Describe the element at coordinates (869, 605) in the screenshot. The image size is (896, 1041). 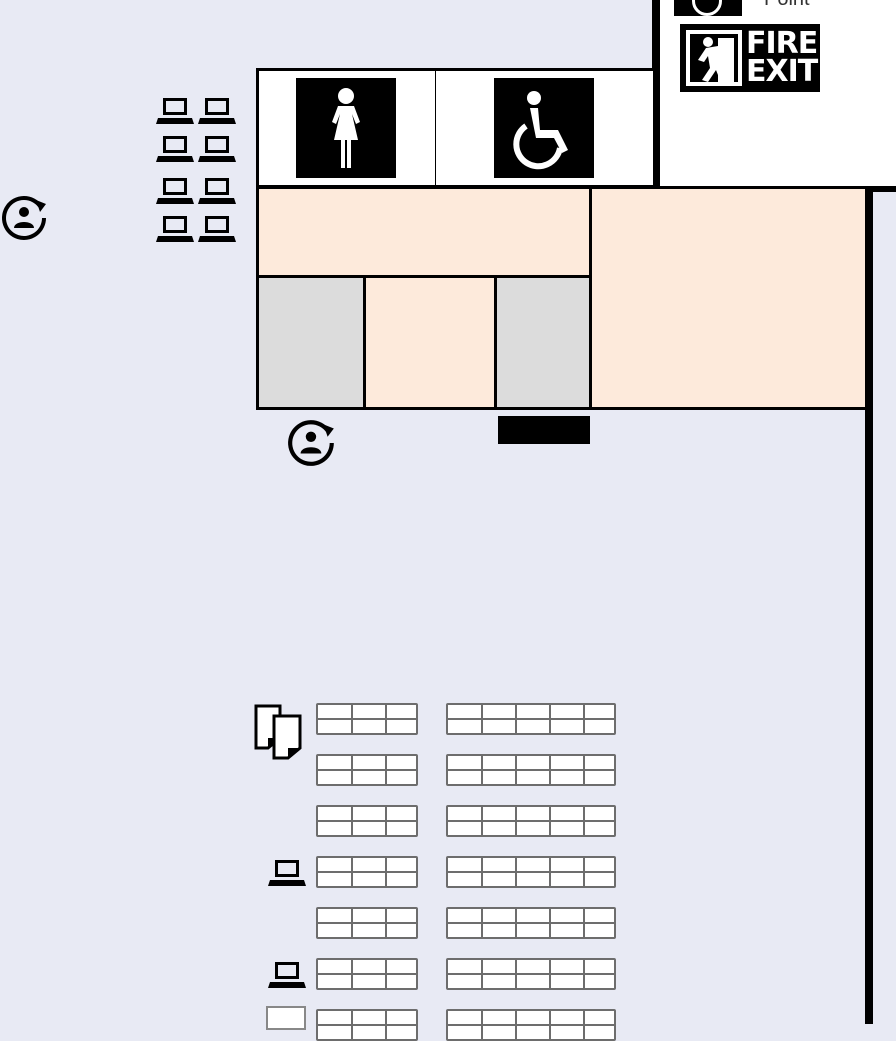
I see `outer-wall-right` at that location.